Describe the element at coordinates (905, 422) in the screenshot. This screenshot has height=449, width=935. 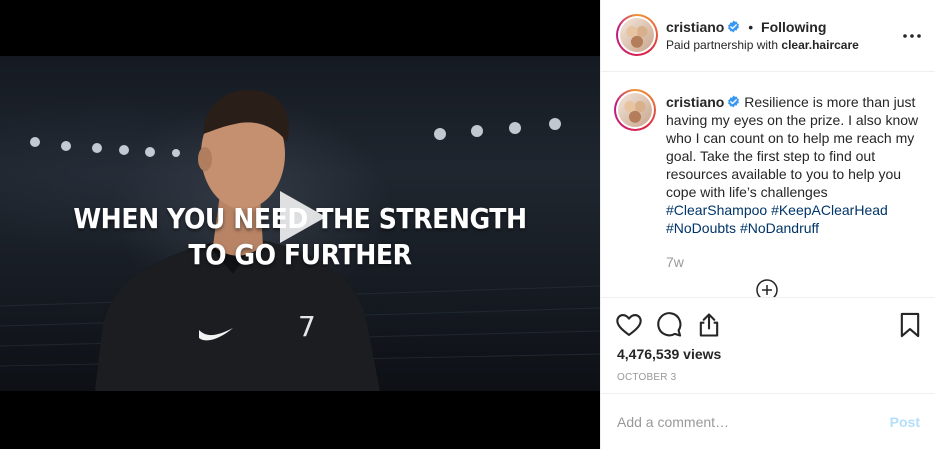
I see `post-button: Post` at that location.